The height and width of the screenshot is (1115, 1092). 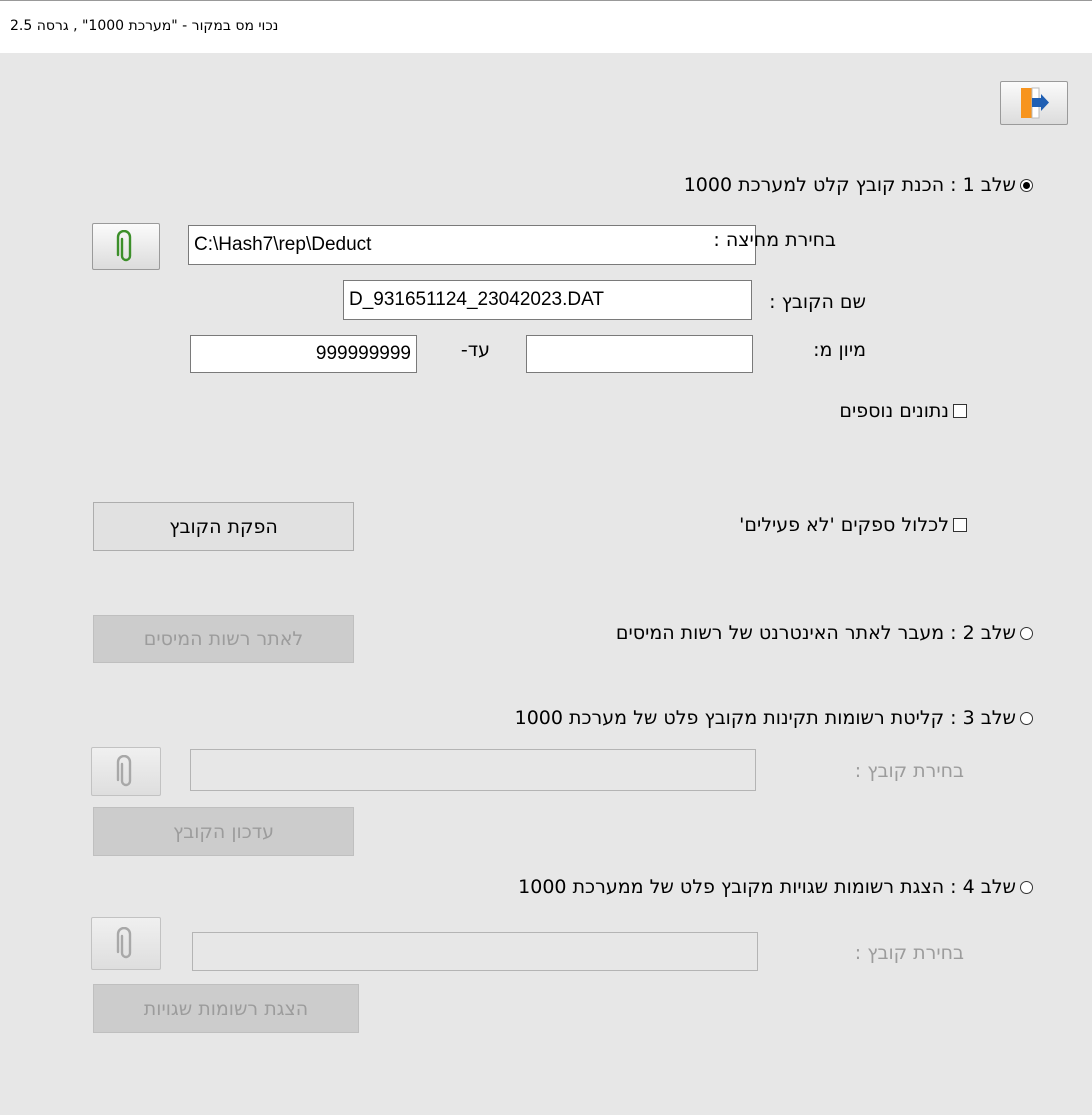 What do you see at coordinates (1026, 185) in the screenshot?
I see `step1-radio` at bounding box center [1026, 185].